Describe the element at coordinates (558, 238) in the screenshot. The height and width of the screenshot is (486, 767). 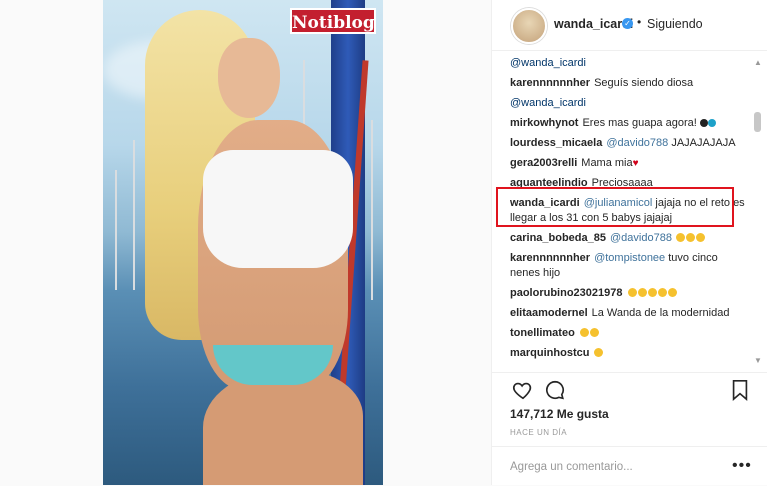
I see `comment-username: carina_bobeda_85` at that location.